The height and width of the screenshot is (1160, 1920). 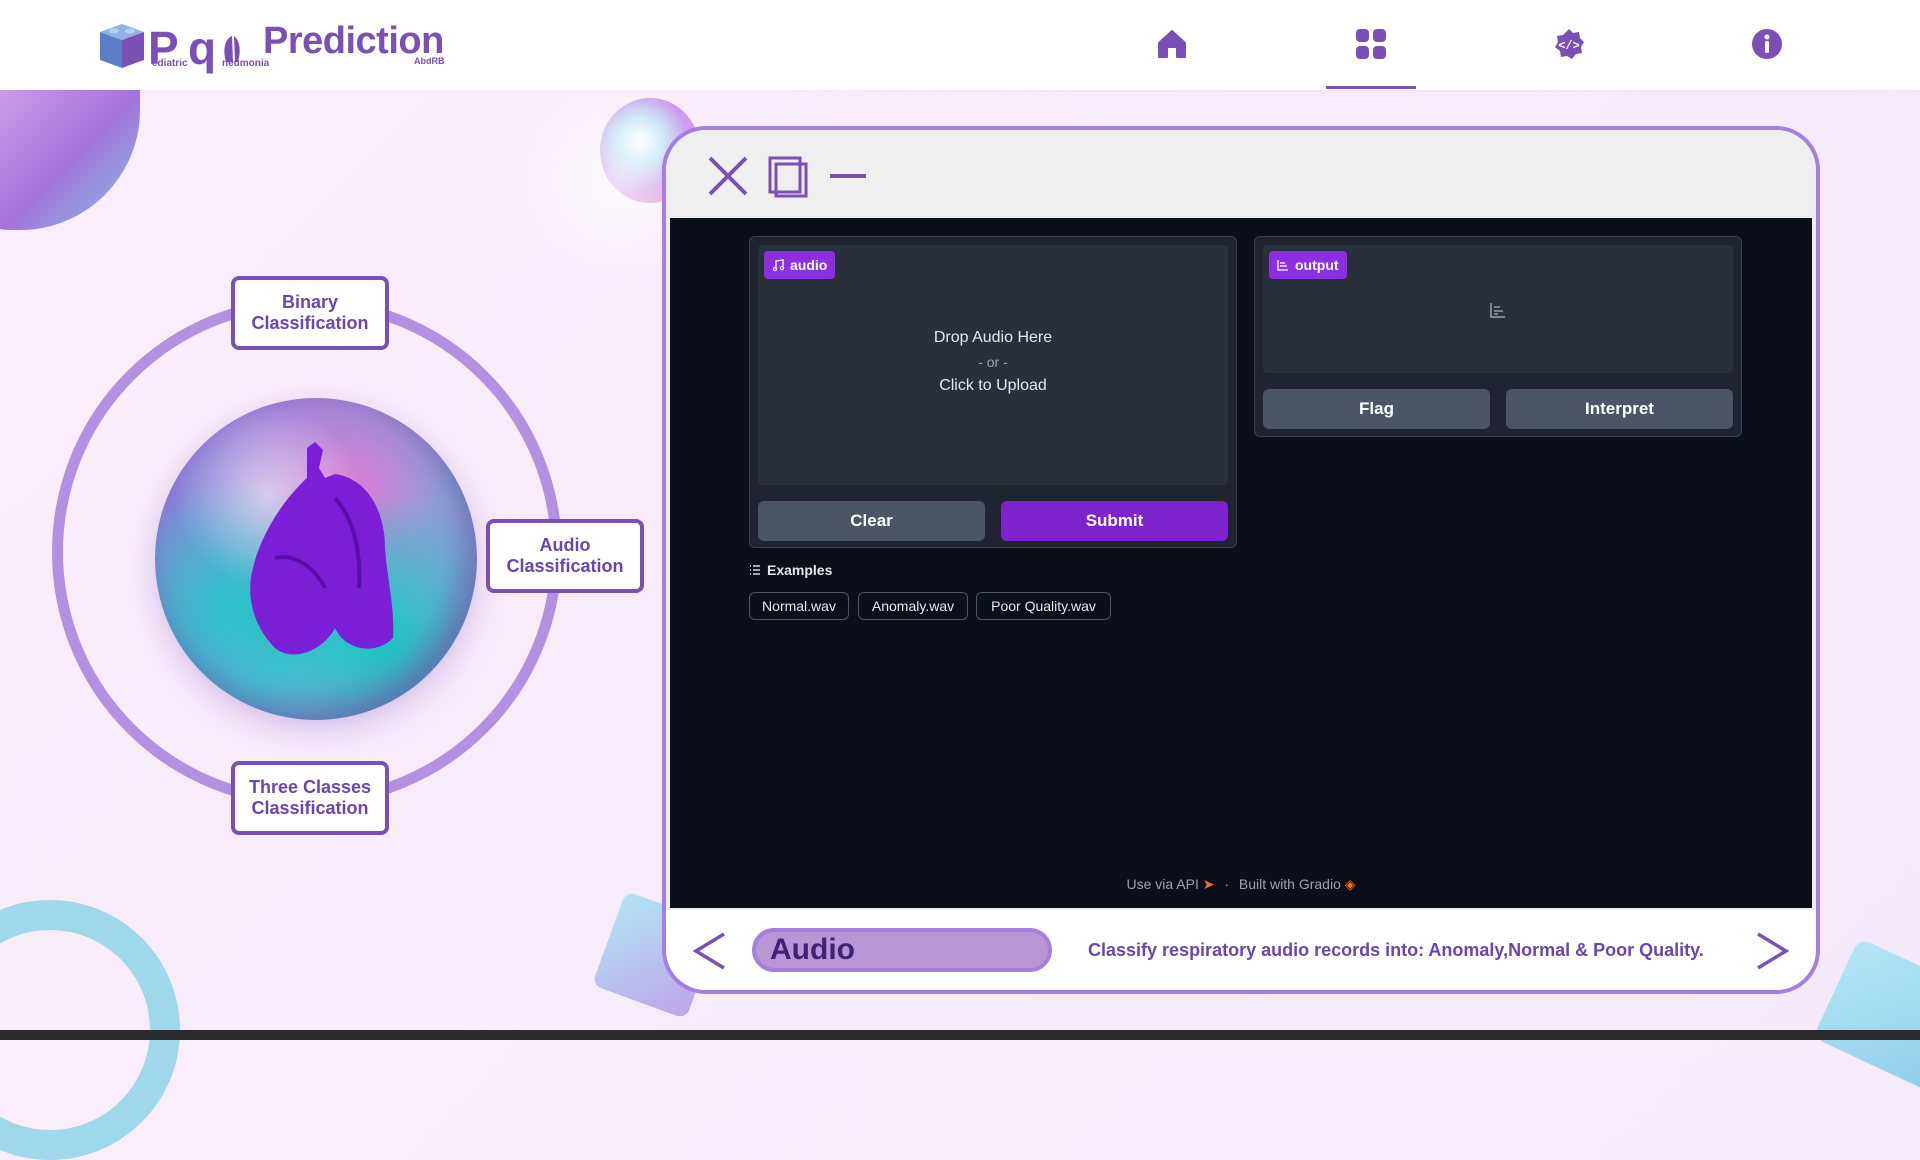 I want to click on nav-active-indicator, so click(x=1371, y=87).